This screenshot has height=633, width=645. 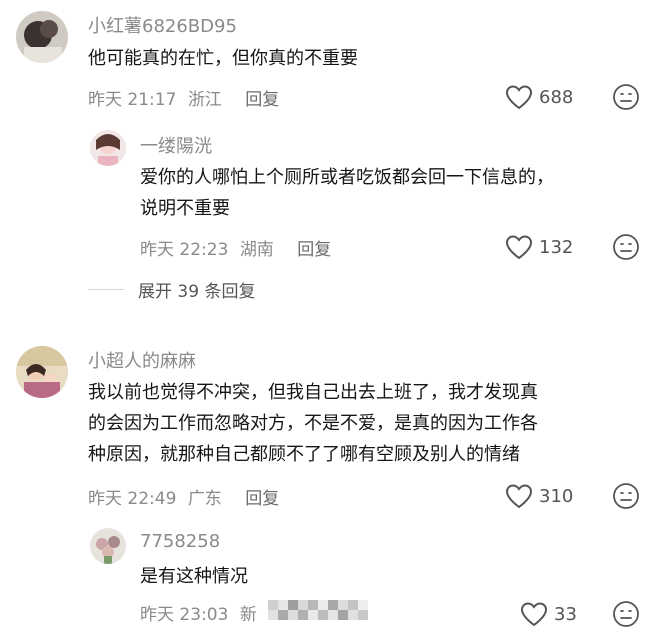 I want to click on expand-replies-button: 展开 39 条回复, so click(x=171, y=289).